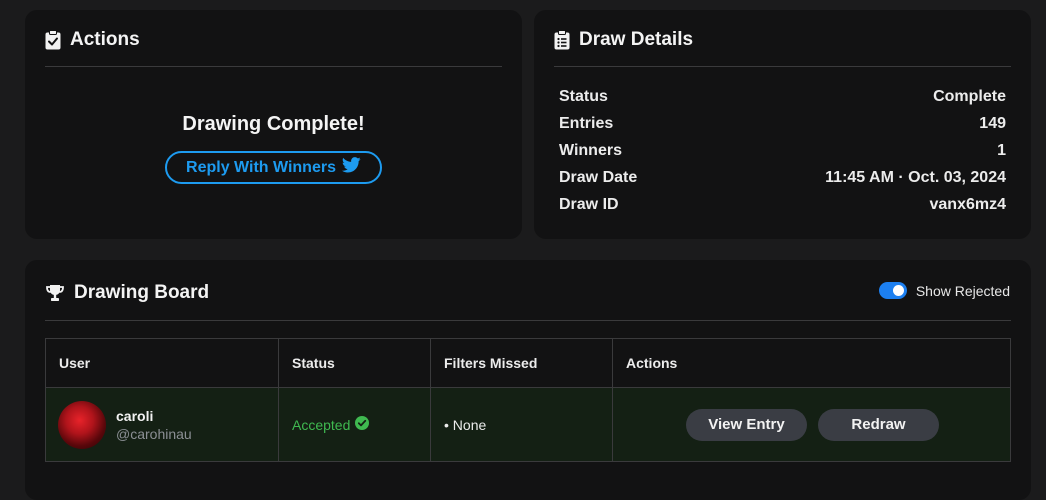  What do you see at coordinates (586, 123) in the screenshot?
I see `detail-label: Entries` at bounding box center [586, 123].